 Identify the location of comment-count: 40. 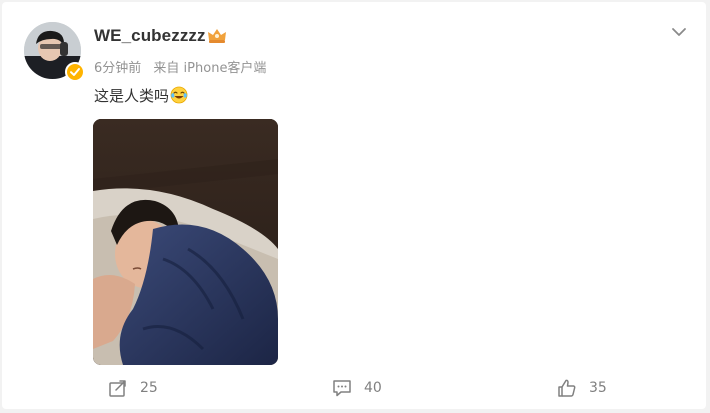
(373, 388).